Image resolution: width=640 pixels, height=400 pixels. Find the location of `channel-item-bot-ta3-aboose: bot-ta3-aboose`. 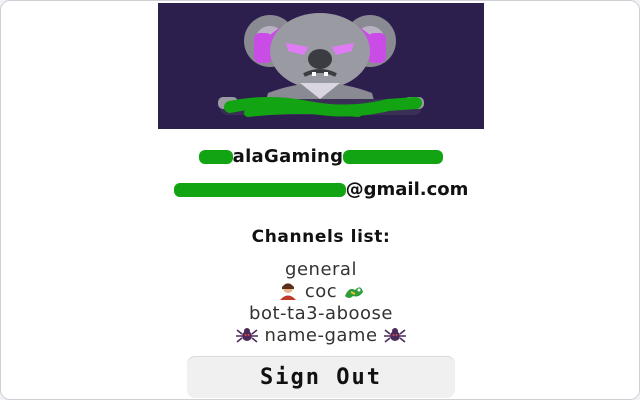

channel-item-bot-ta3-aboose: bot-ta3-aboose is located at coordinates (320, 314).